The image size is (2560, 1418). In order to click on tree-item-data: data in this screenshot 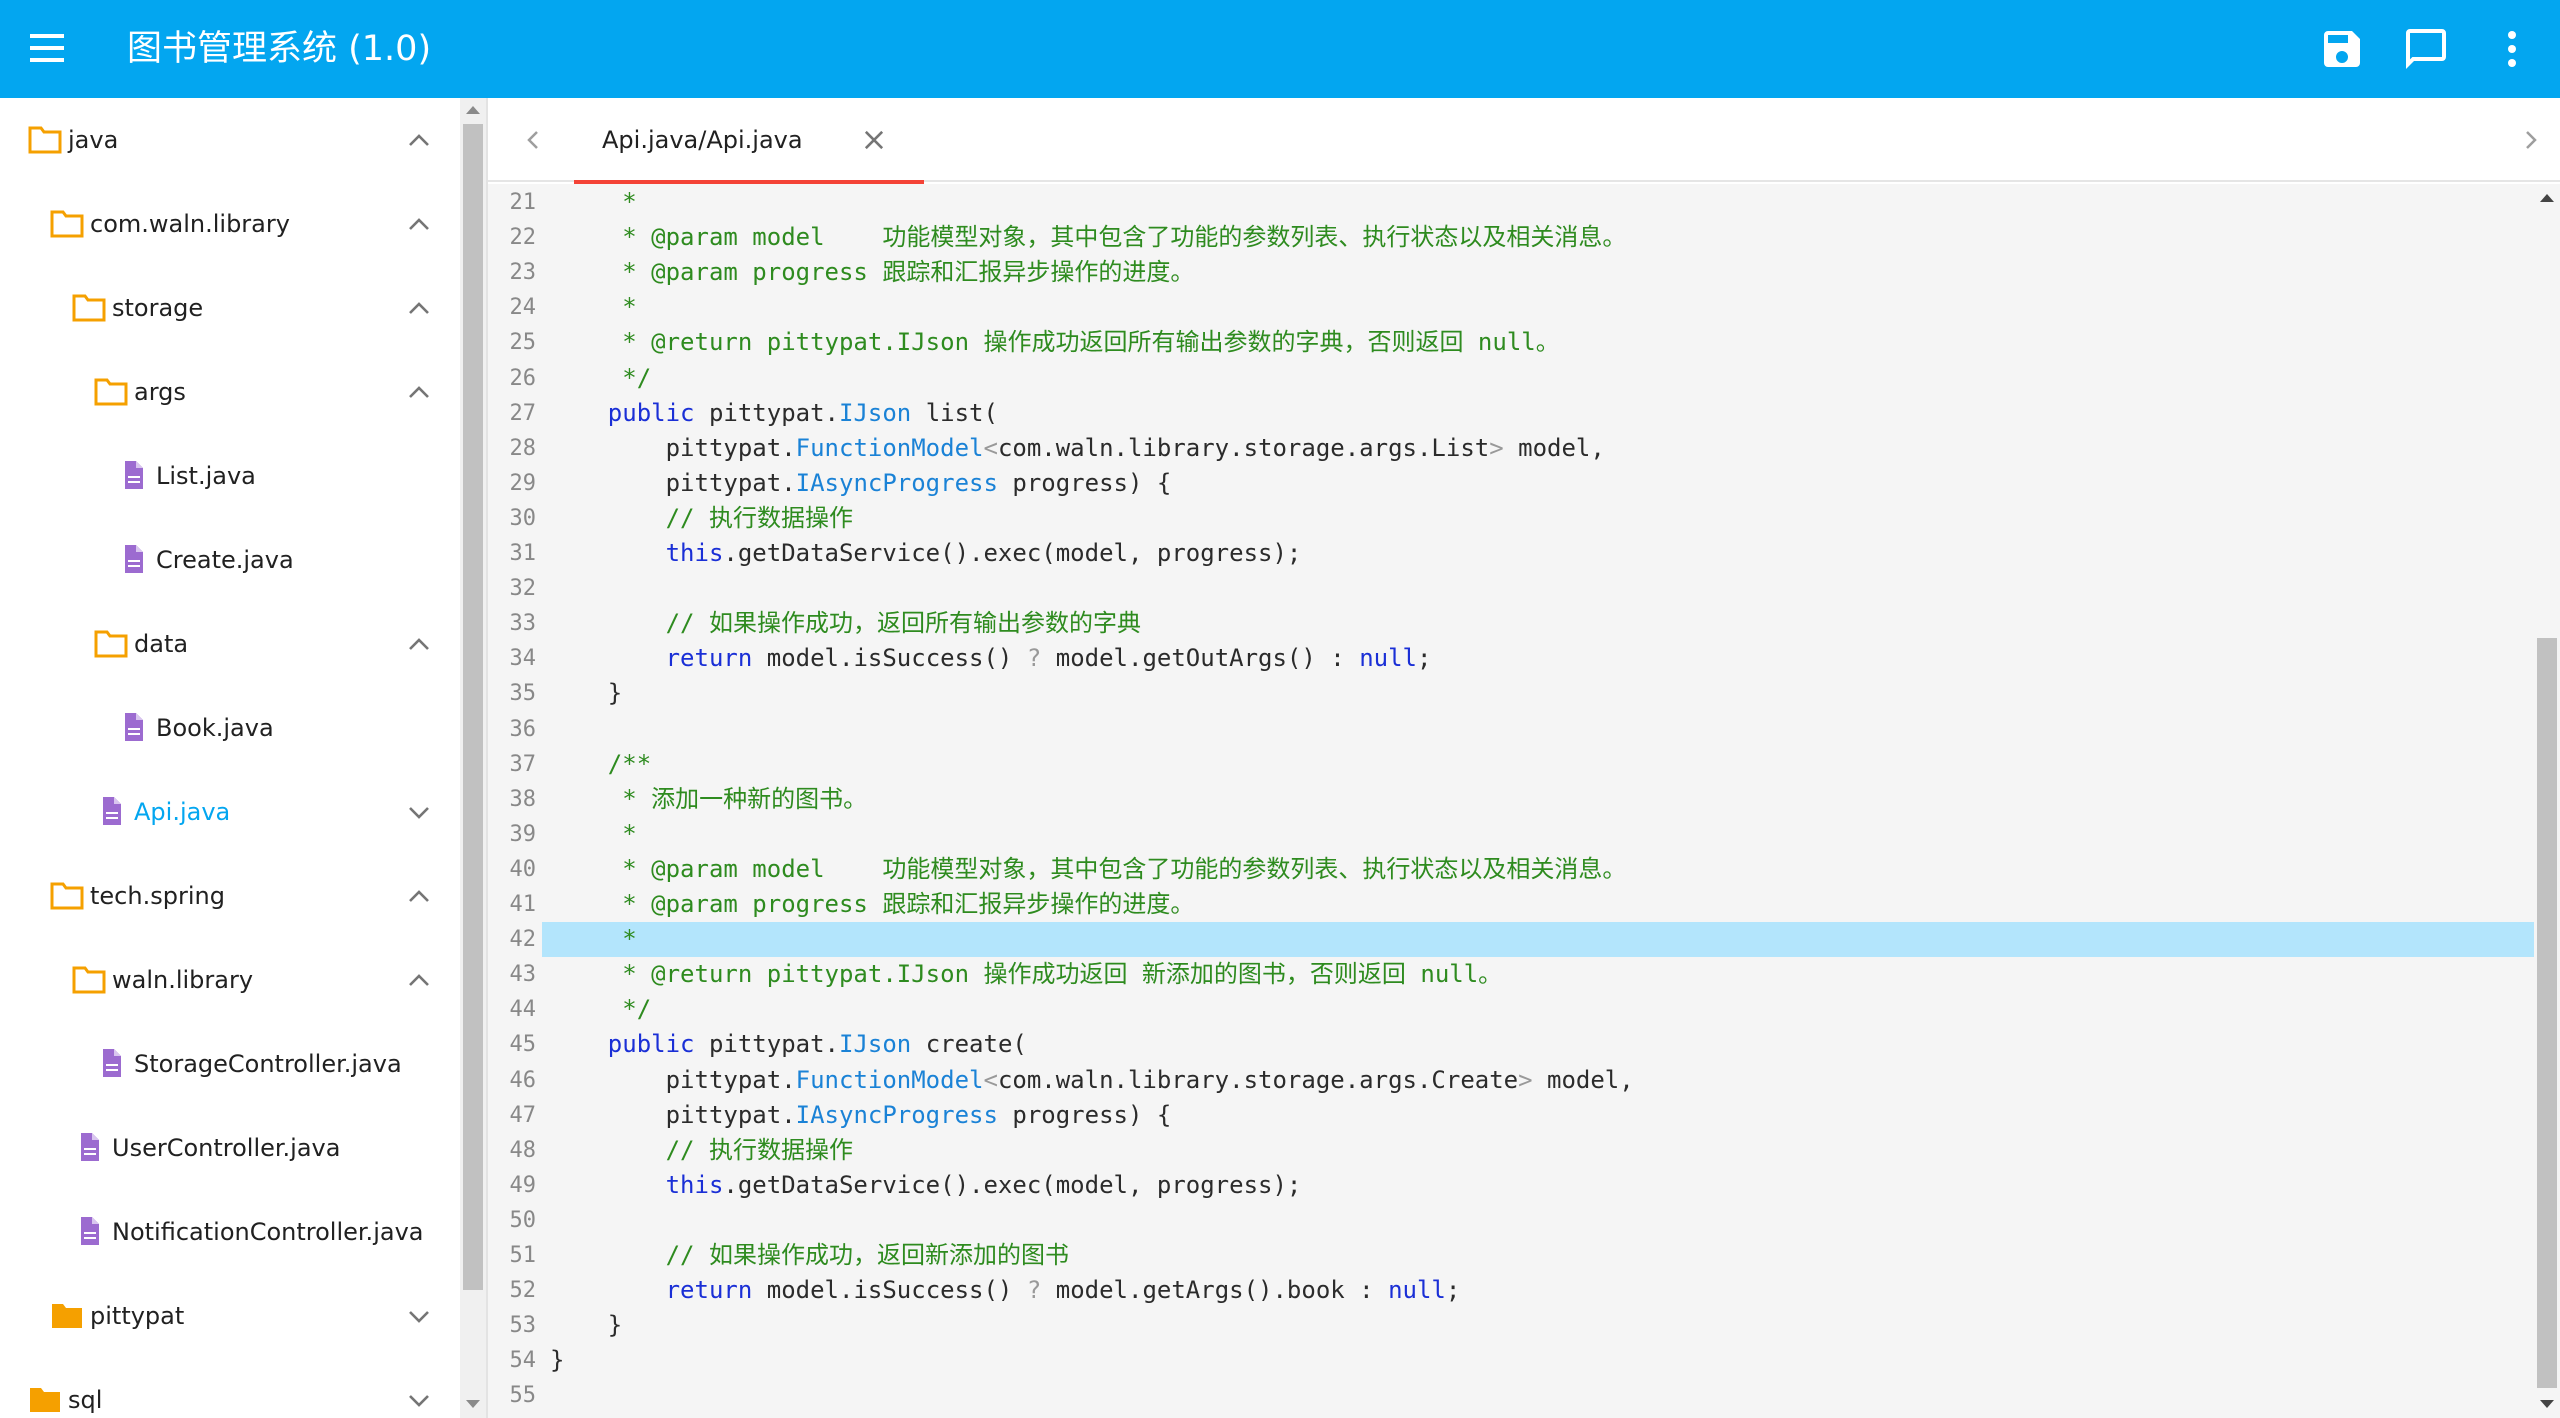, I will do `click(230, 646)`.